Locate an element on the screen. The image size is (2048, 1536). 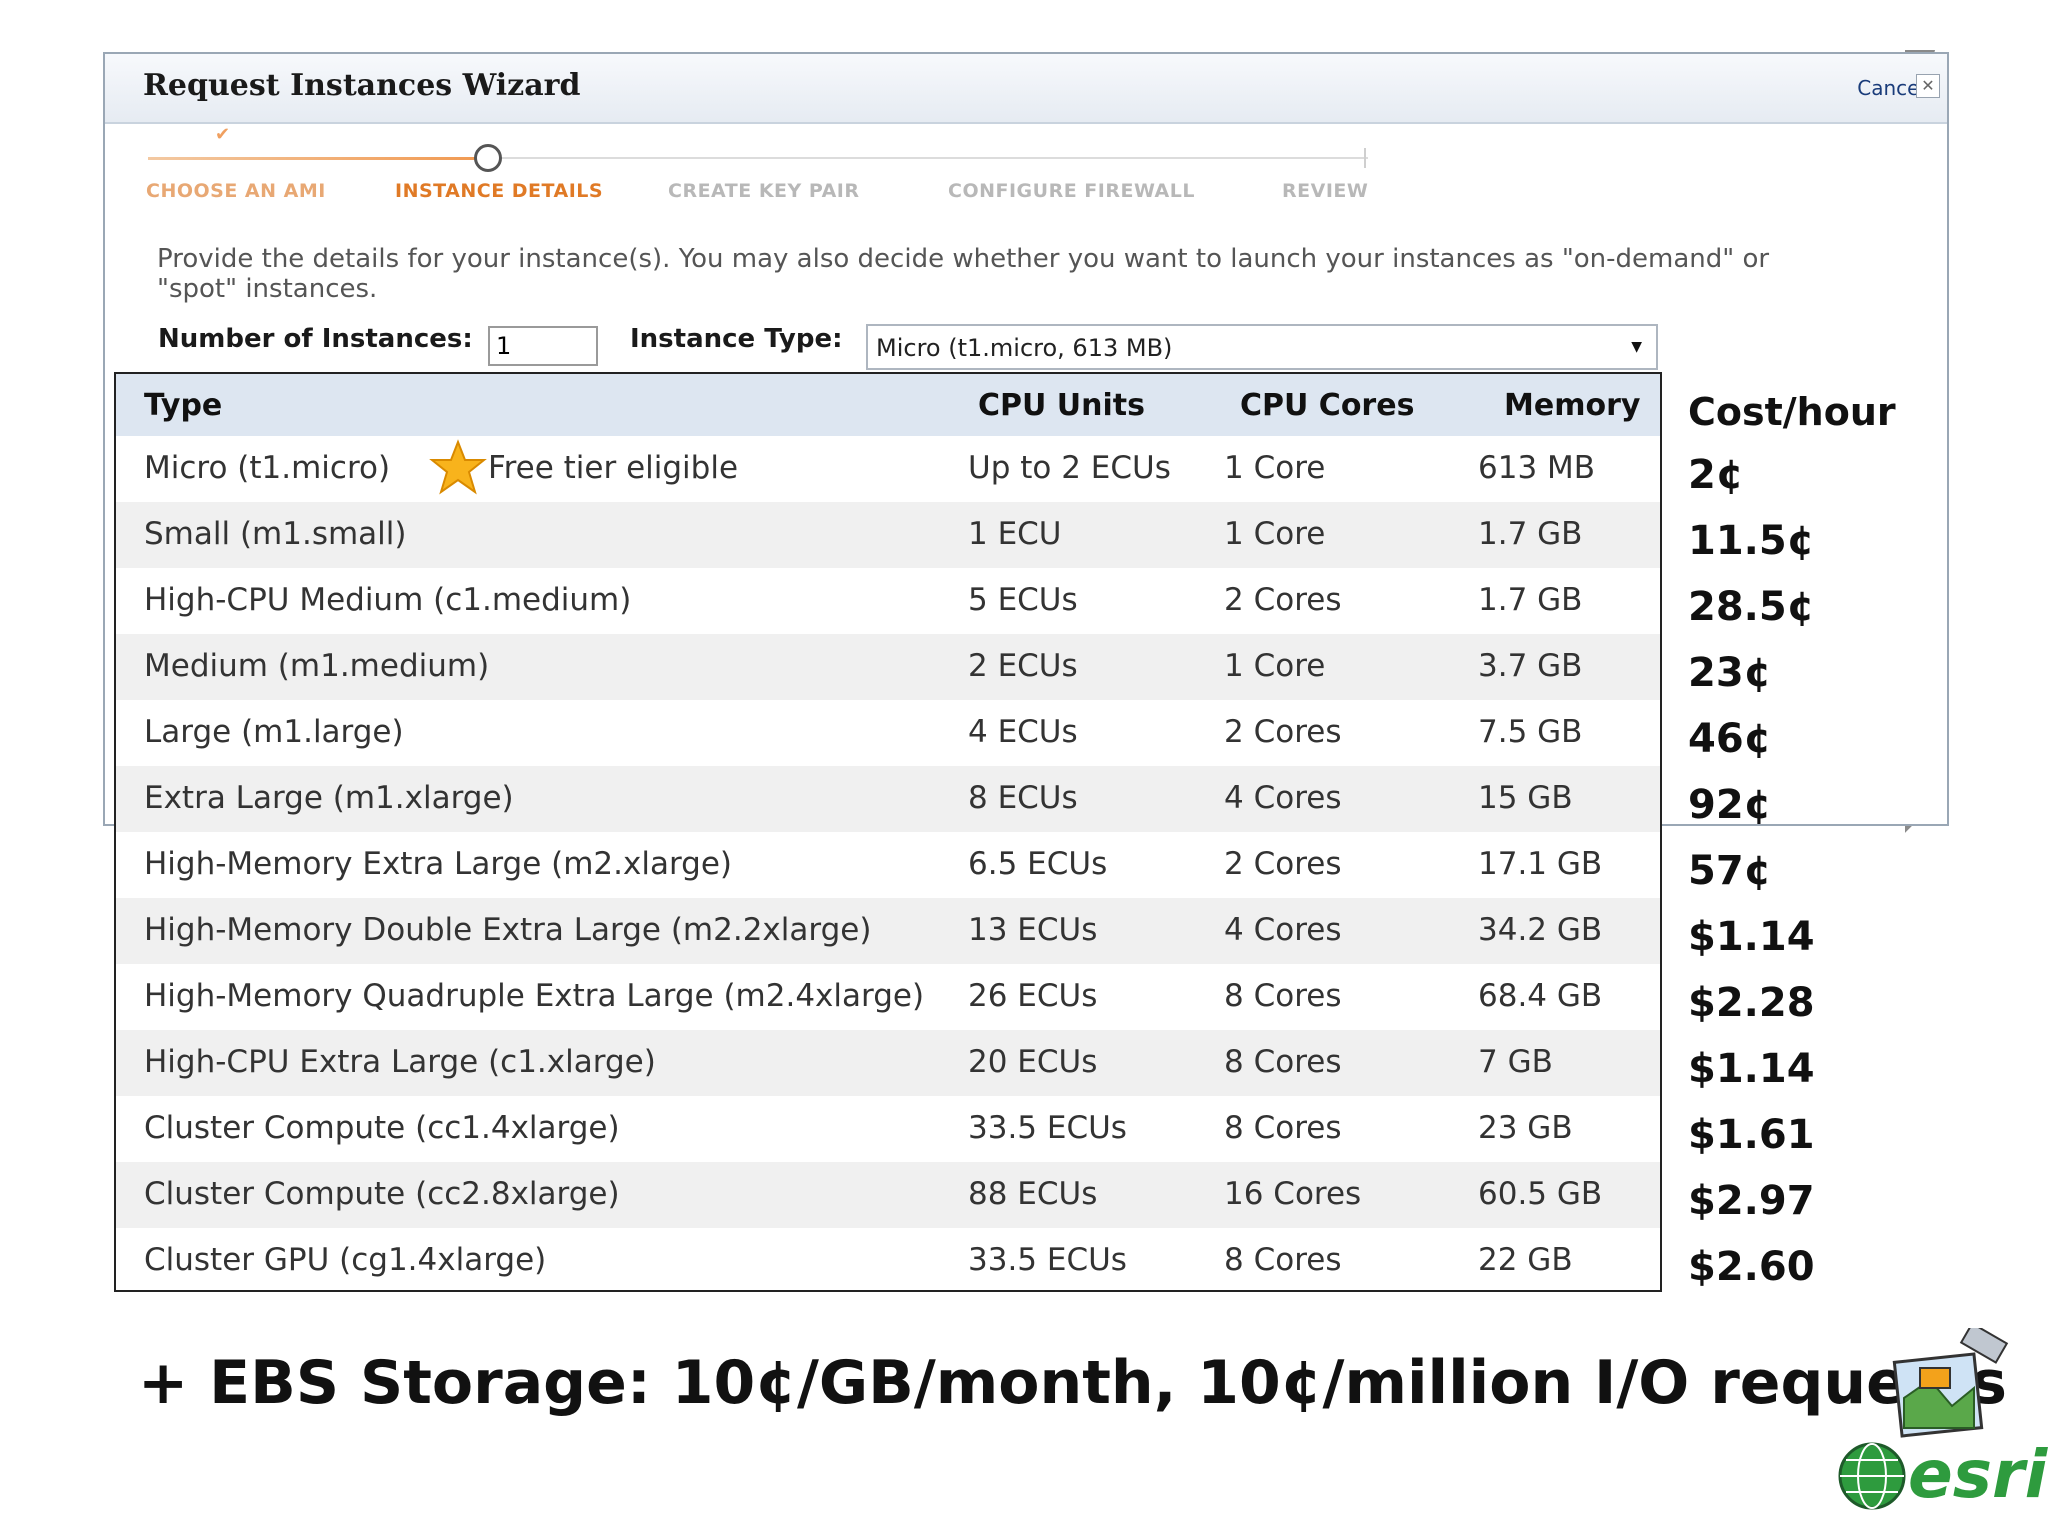
number-of-instances-label: Number of Instances: is located at coordinates (315, 339).